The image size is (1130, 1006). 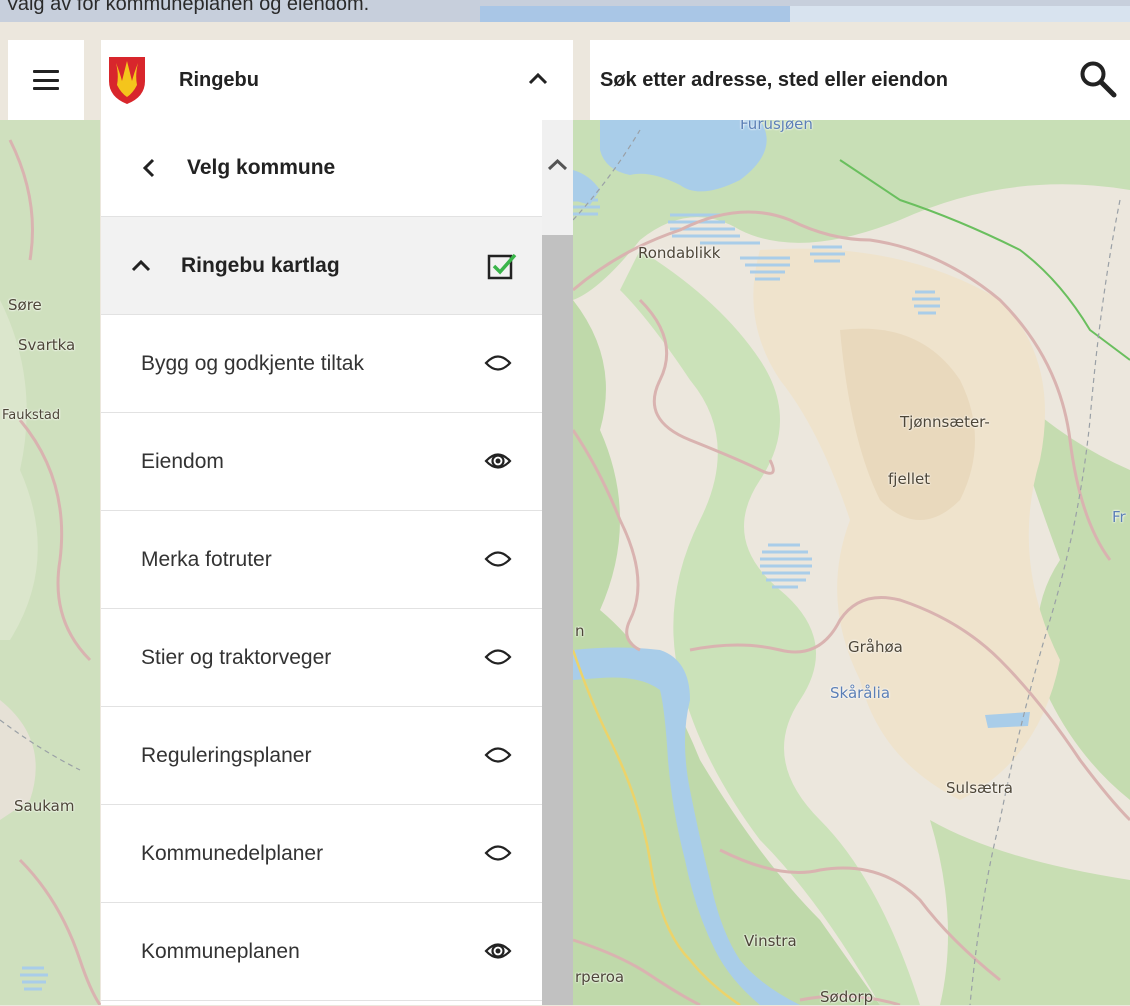 I want to click on layer-row: Kommunedelplaner, so click(x=321, y=854).